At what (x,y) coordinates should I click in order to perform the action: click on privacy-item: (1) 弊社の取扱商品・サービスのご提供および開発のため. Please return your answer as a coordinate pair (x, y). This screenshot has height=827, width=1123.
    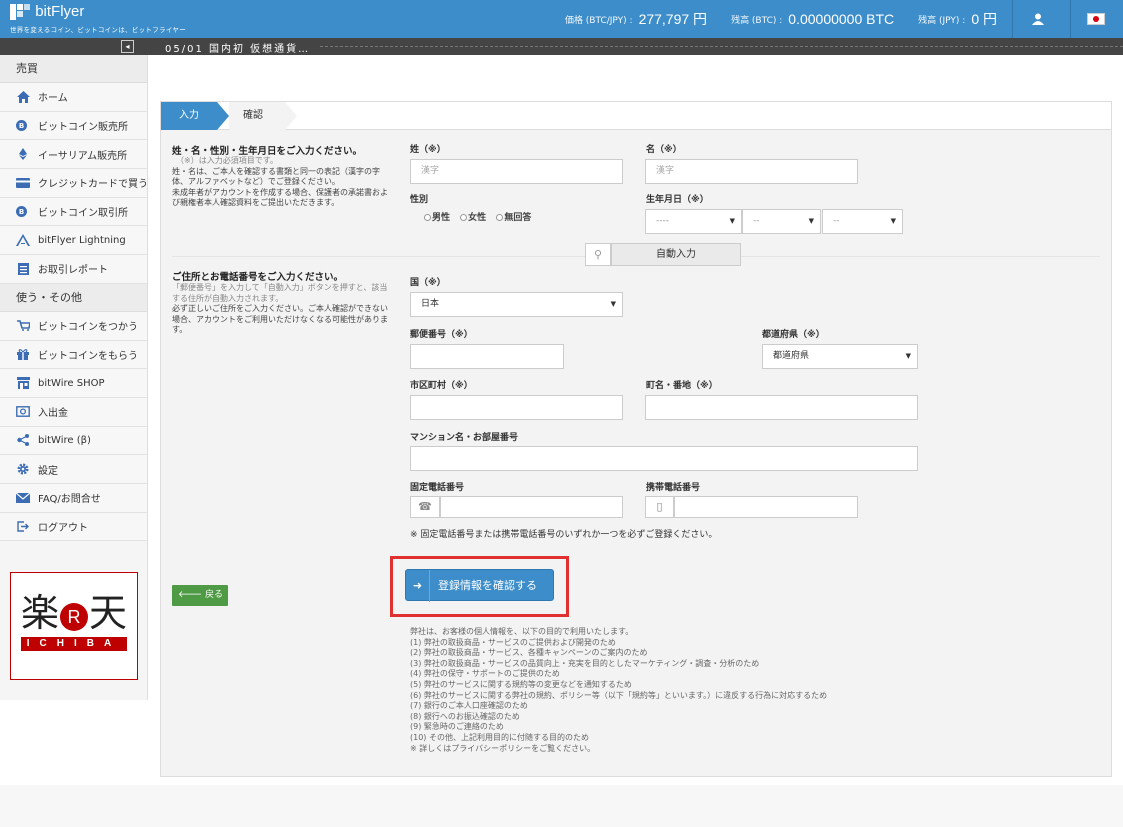
    Looking at the image, I should click on (513, 642).